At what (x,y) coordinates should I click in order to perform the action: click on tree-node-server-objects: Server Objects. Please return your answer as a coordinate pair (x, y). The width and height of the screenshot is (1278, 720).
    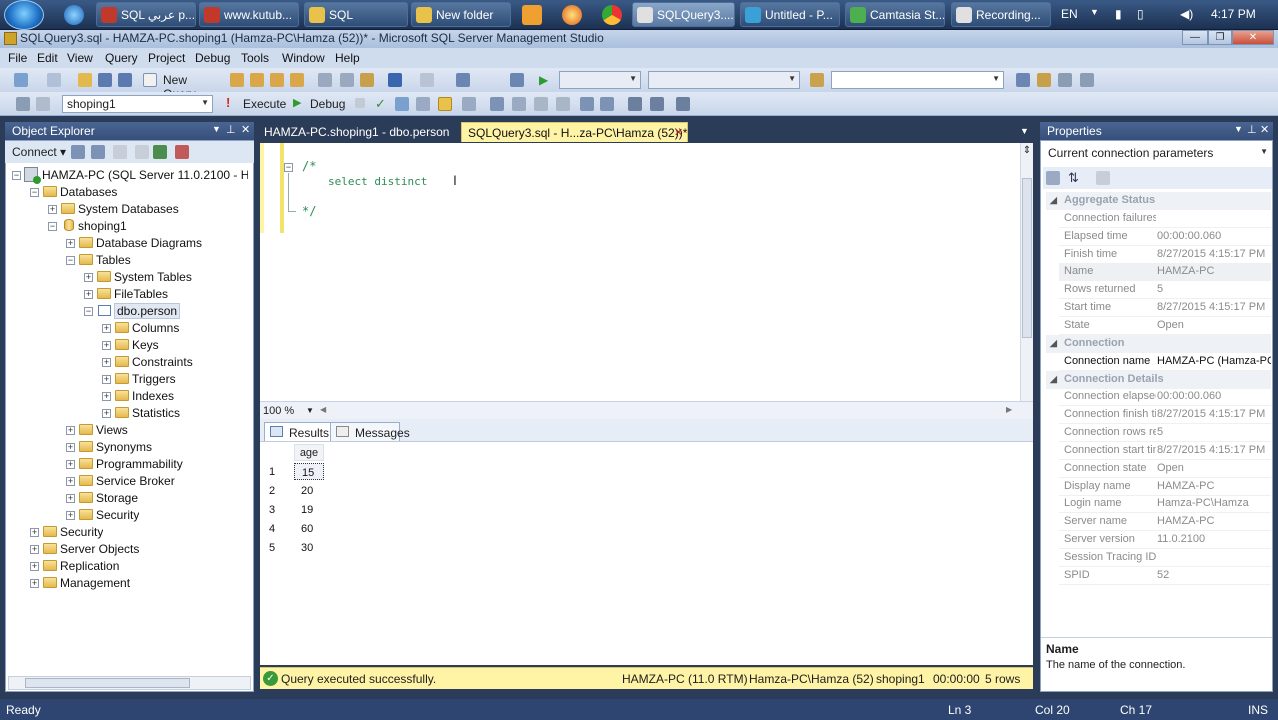
    Looking at the image, I should click on (99, 549).